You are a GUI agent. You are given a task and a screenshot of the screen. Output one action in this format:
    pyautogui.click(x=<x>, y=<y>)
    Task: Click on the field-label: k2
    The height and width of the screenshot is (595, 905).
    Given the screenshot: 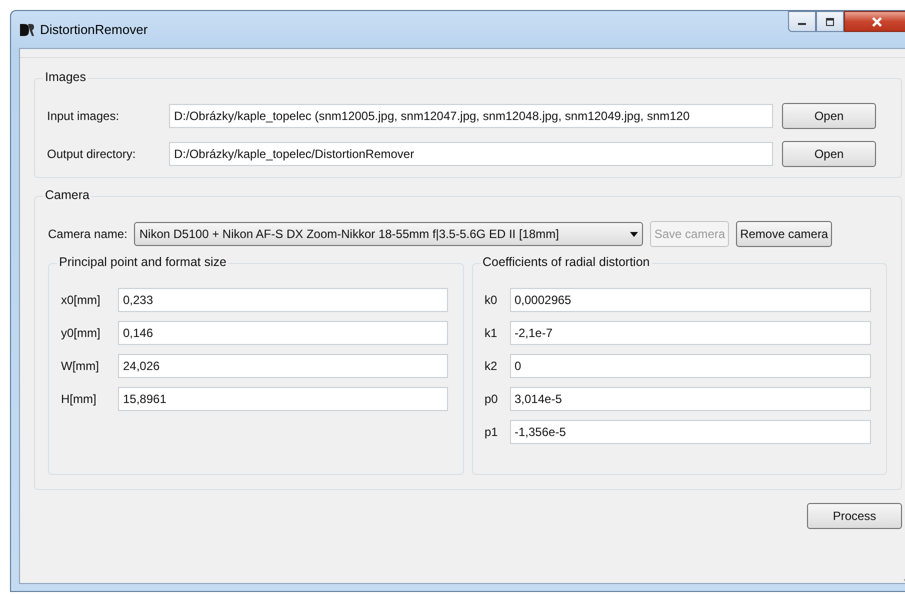 What is the action you would take?
    pyautogui.click(x=491, y=366)
    